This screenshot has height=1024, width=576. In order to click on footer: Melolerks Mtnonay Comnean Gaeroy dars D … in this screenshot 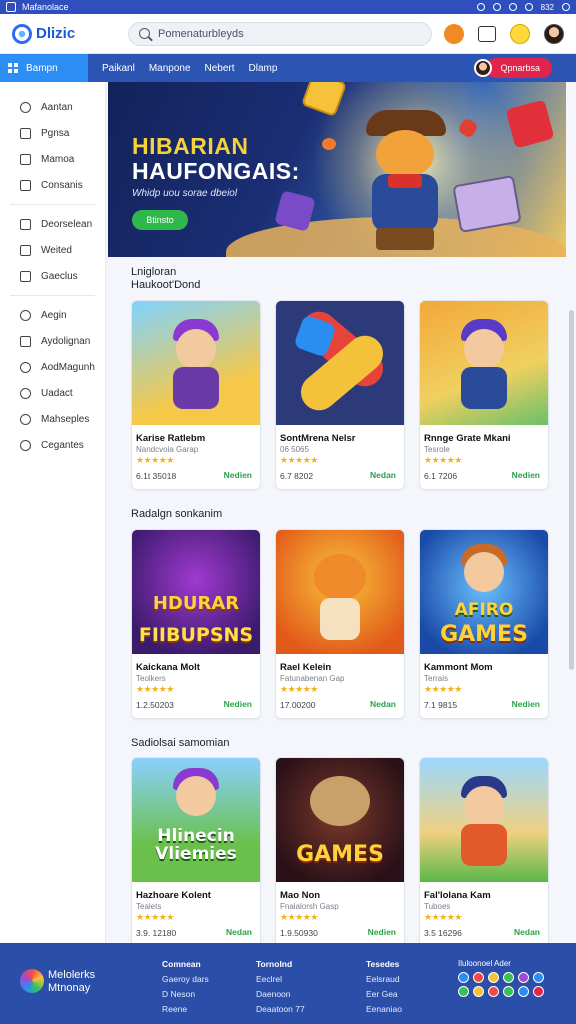, I will do `click(288, 983)`.